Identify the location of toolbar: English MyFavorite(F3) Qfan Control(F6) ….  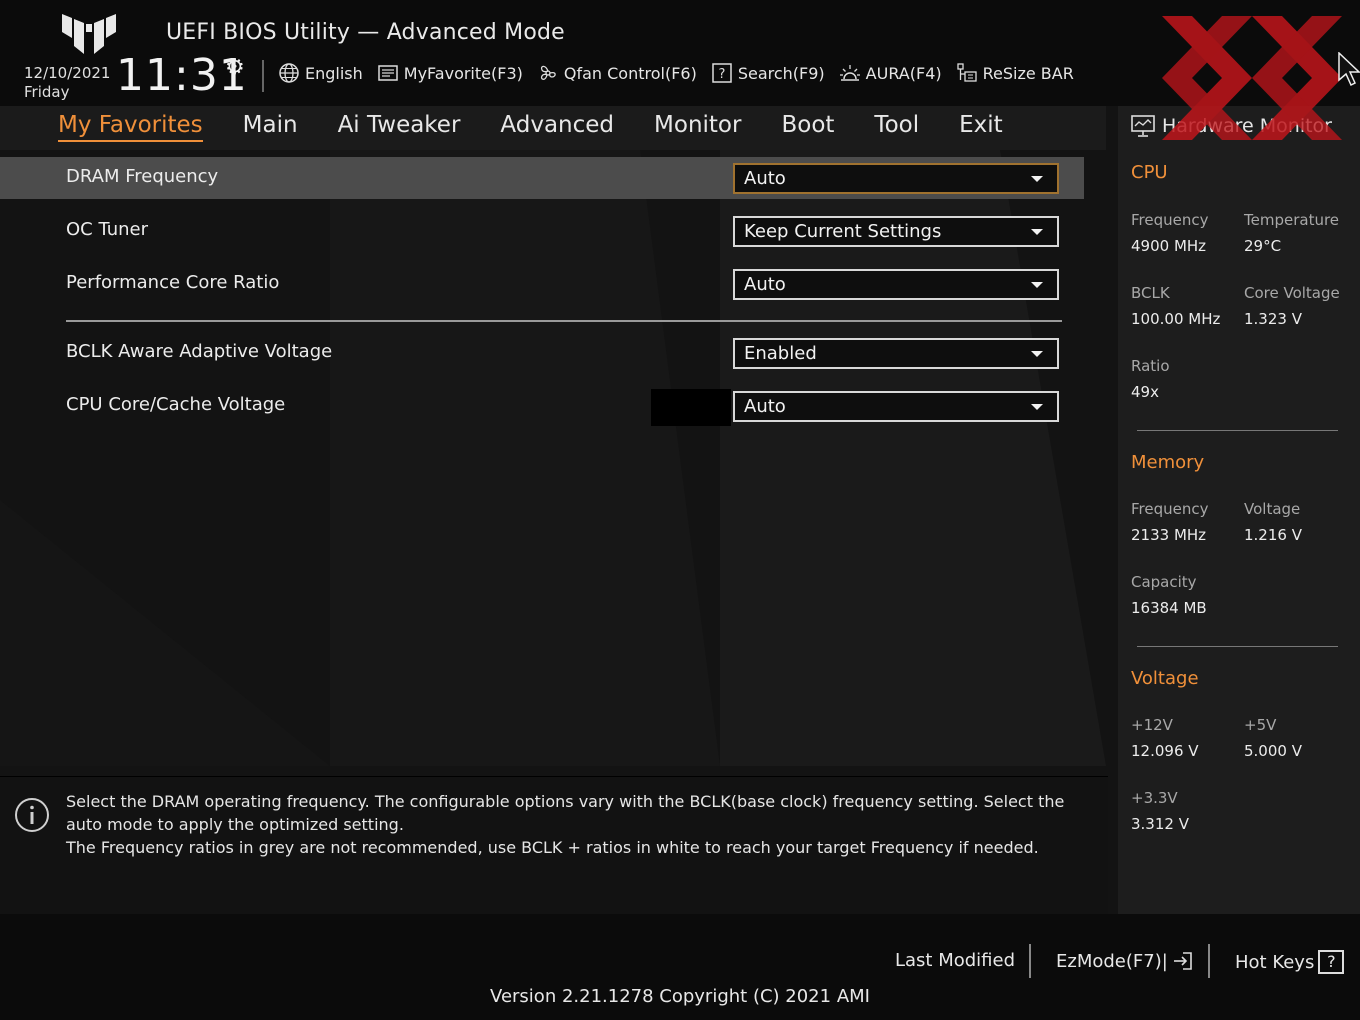
(676, 73).